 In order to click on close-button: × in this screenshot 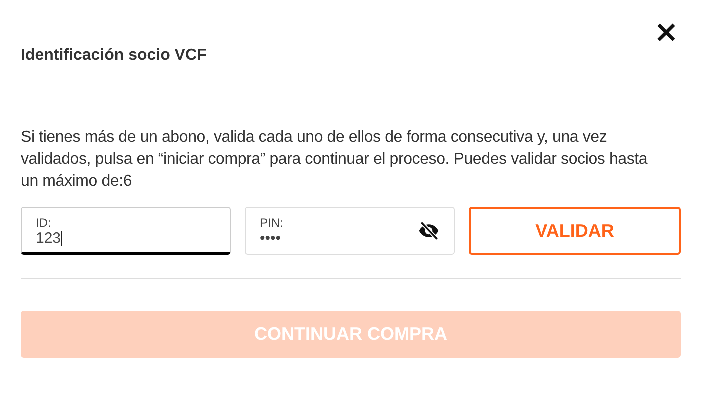, I will do `click(666, 33)`.